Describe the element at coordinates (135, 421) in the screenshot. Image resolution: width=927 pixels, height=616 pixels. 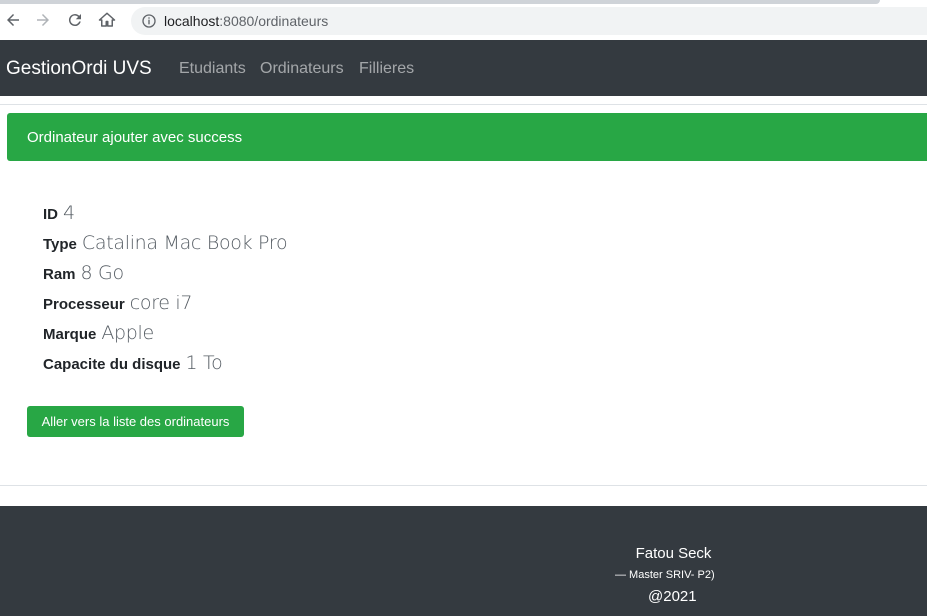
I see `go-to-list-button: Aller vers la liste des ordinateurs` at that location.